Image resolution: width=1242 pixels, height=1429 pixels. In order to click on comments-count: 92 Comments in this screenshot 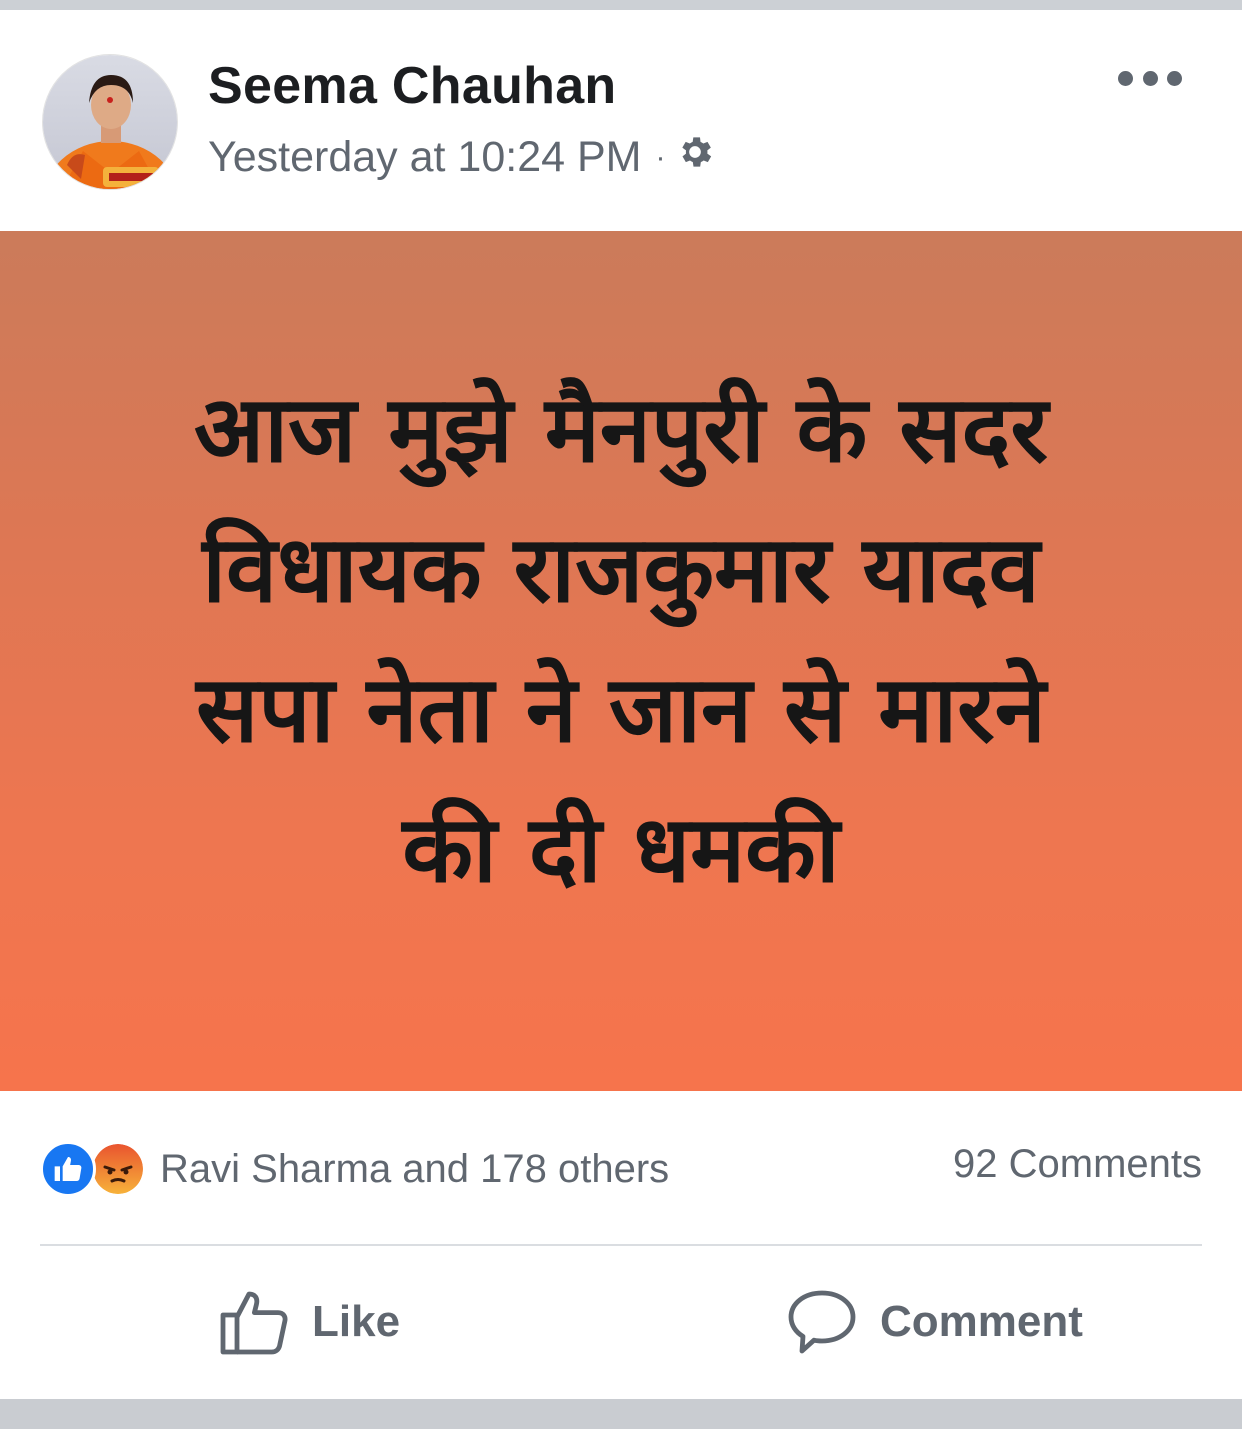, I will do `click(1077, 1164)`.